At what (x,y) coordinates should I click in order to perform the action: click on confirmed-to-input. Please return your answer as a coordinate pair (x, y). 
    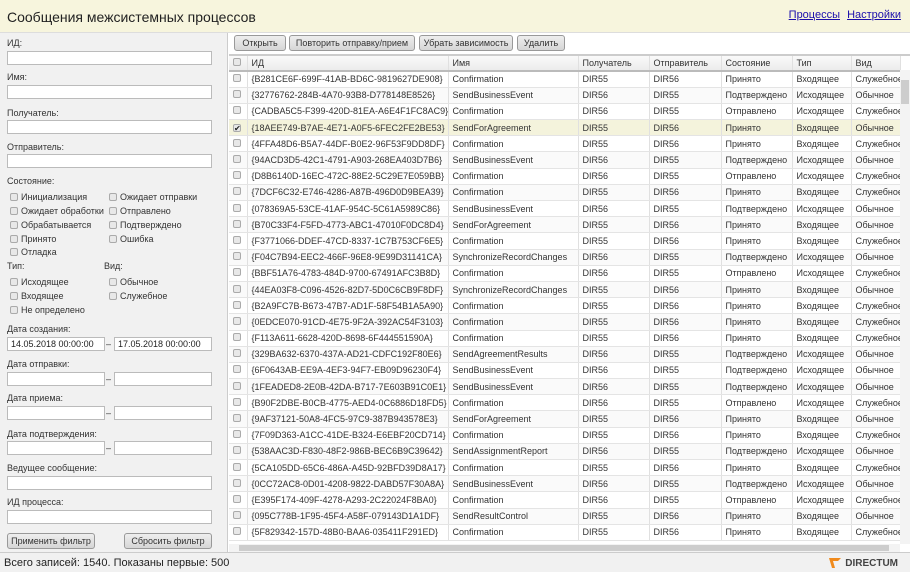
    Looking at the image, I should click on (163, 448).